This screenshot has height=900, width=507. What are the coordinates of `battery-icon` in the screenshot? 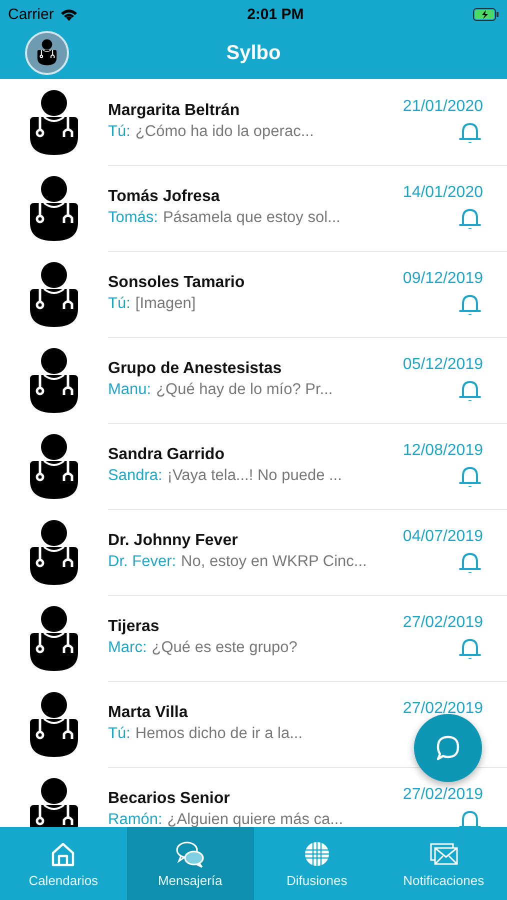 It's located at (485, 14).